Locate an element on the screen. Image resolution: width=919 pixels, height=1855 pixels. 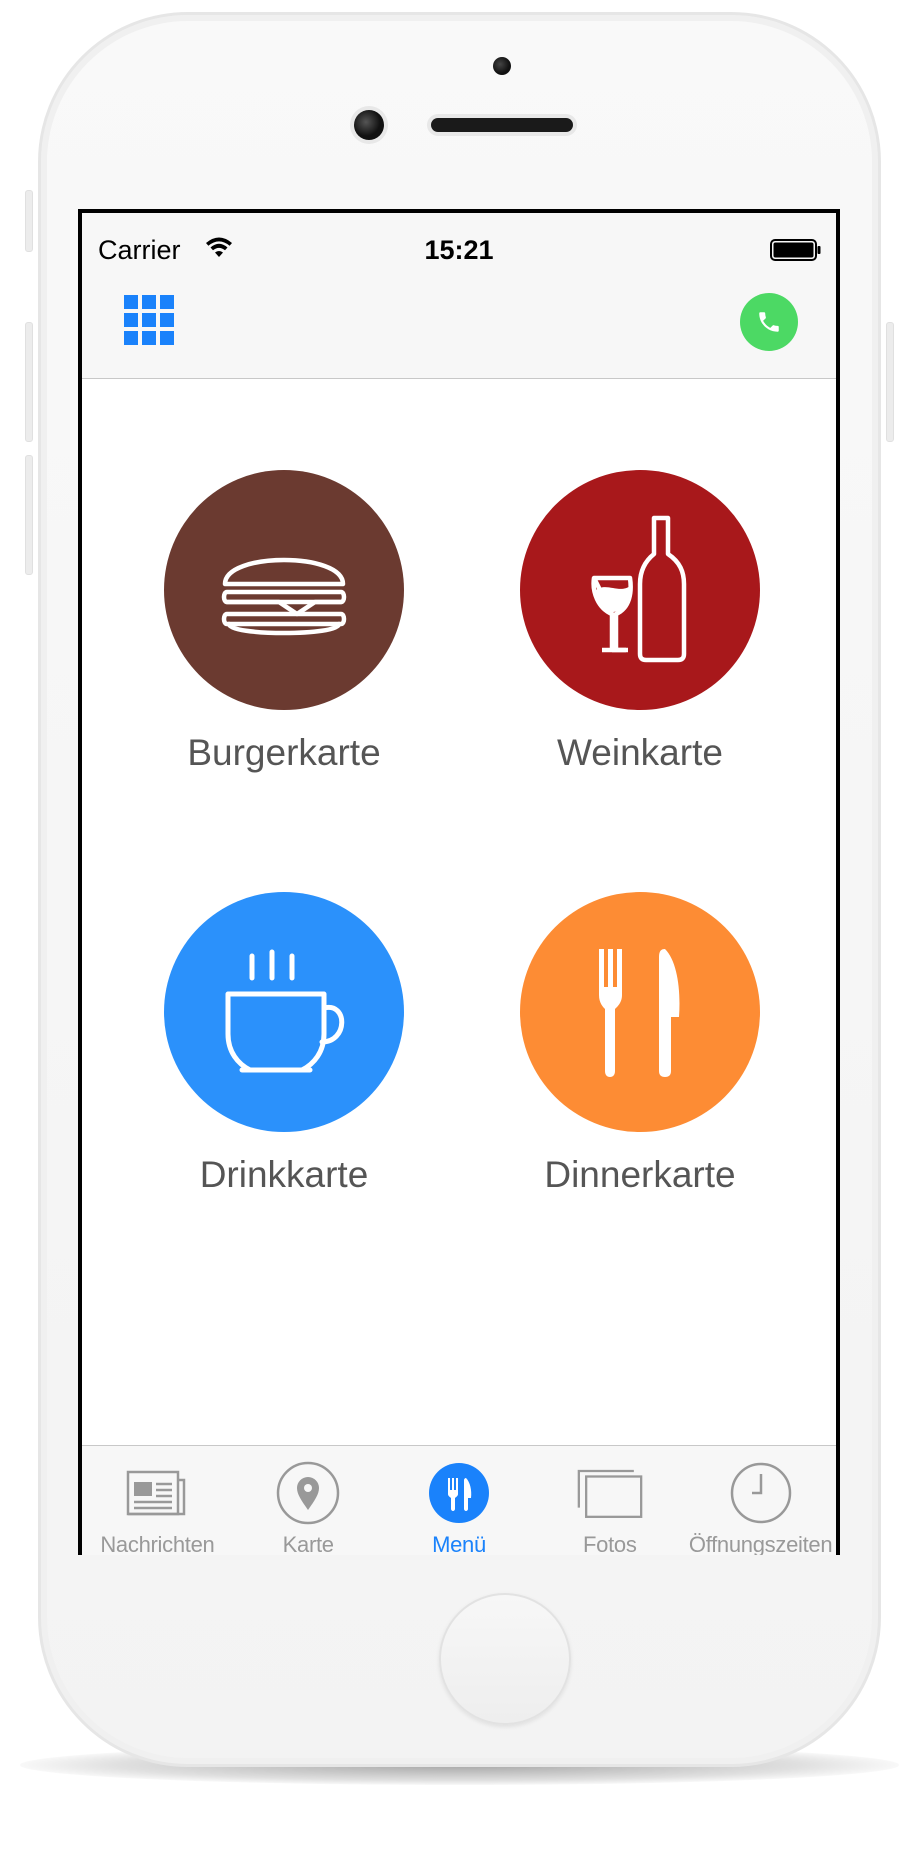
burger-icon is located at coordinates (284, 596).